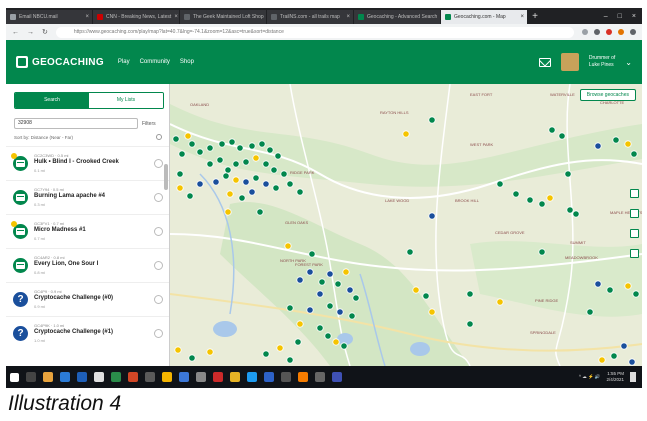  What do you see at coordinates (590, 377) in the screenshot?
I see `tray-icons: ^ ☁ ⚡ 🔊` at bounding box center [590, 377].